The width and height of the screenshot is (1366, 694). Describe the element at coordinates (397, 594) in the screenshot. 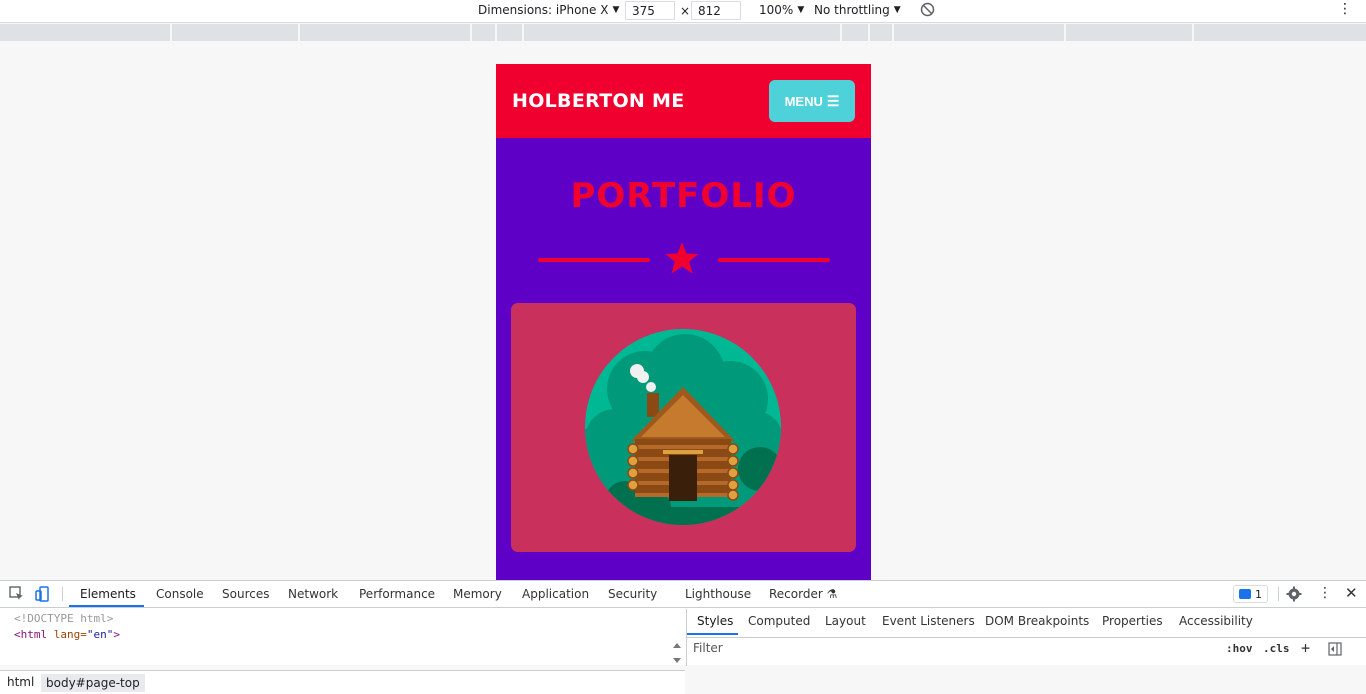

I see `tab-performance: Performance` at that location.